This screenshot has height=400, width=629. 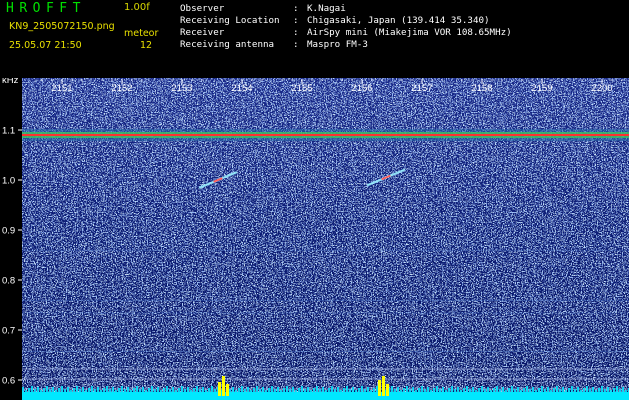 What do you see at coordinates (337, 44) in the screenshot?
I see `info-value: Maspro FM-3` at bounding box center [337, 44].